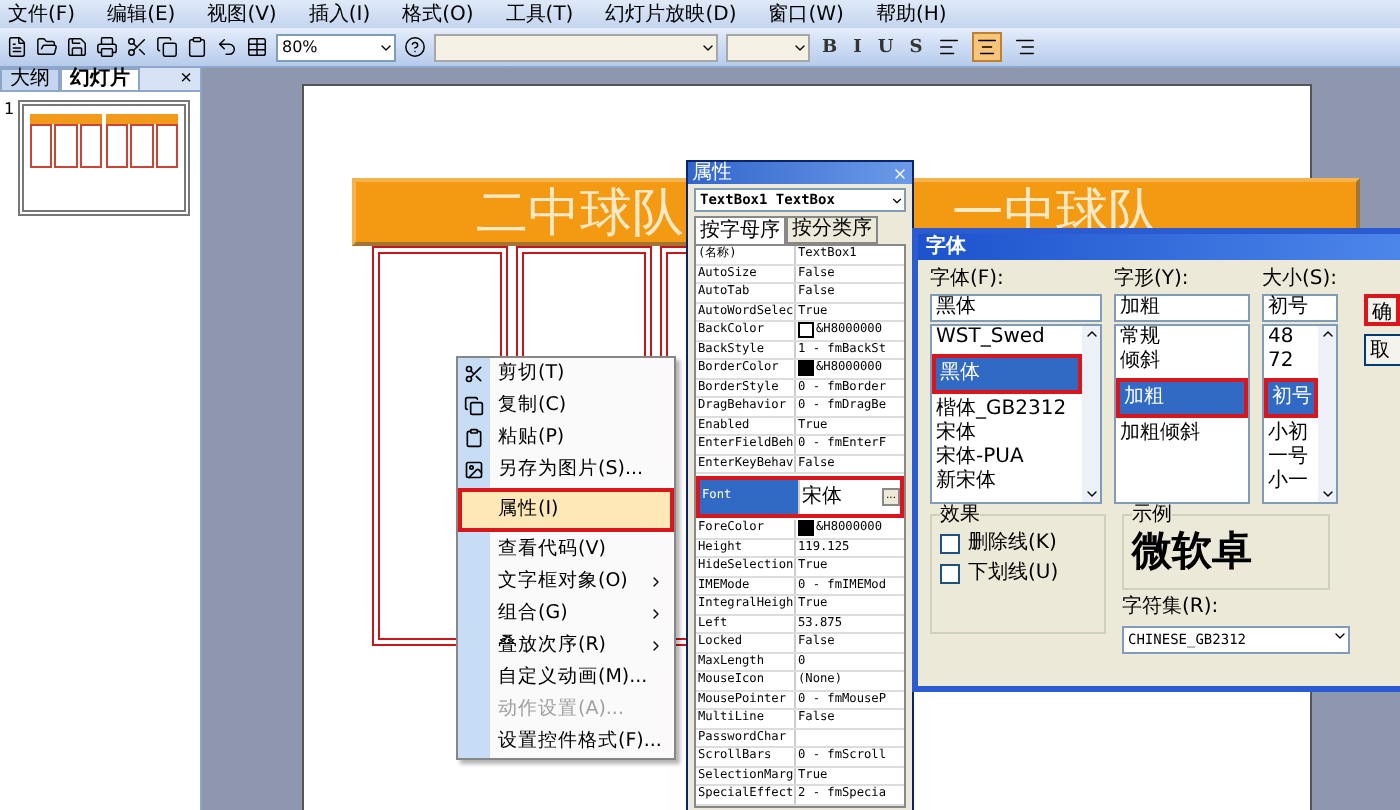 The height and width of the screenshot is (810, 1400). I want to click on panel-tab: 幻灯片, so click(100, 79).